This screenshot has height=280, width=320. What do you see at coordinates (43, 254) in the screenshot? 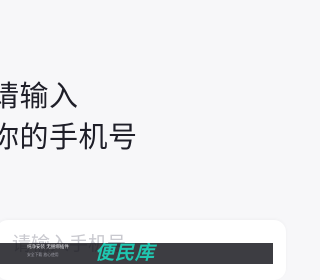
I see `watermark-subtext: 安全下载 放心使用` at bounding box center [43, 254].